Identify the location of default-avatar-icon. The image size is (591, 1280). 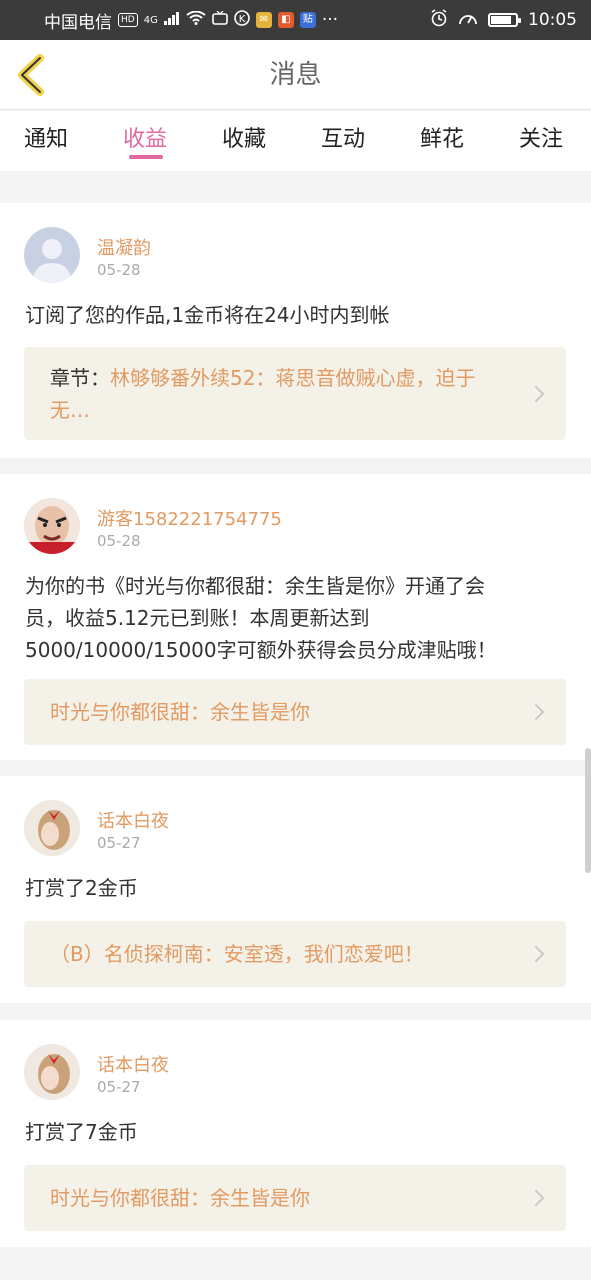
(52, 261).